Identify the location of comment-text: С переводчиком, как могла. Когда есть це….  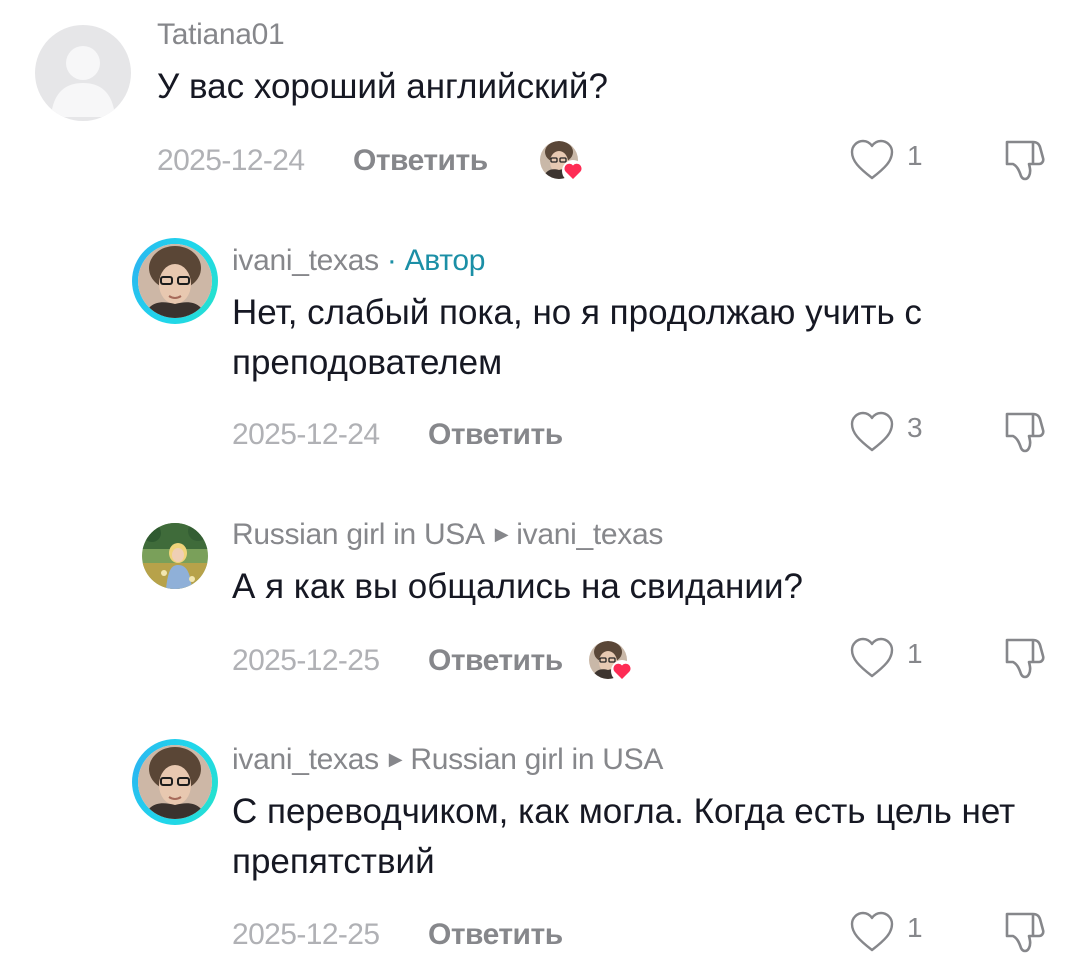
(624, 836).